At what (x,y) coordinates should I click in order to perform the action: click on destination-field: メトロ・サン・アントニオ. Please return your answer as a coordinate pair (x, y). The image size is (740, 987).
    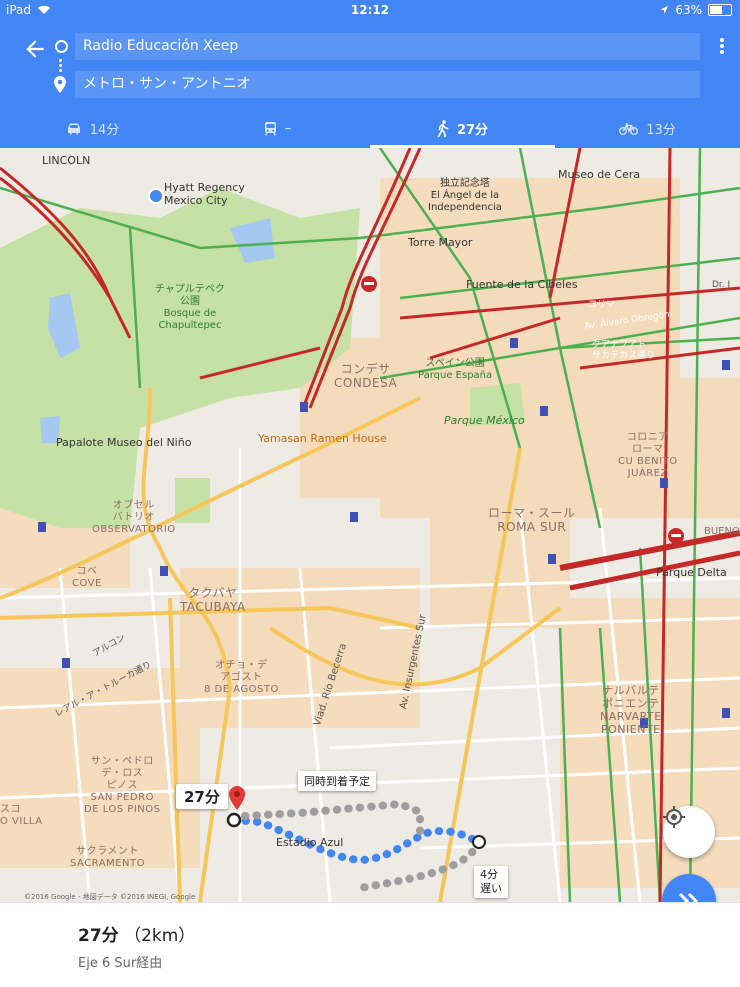
    Looking at the image, I should click on (387, 84).